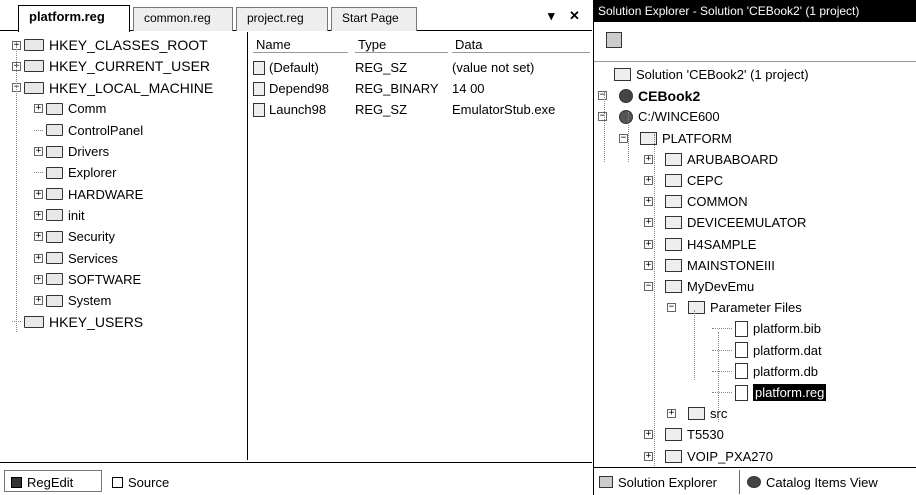 The image size is (916, 495). What do you see at coordinates (468, 88) in the screenshot?
I see `cell-text: 14 00` at bounding box center [468, 88].